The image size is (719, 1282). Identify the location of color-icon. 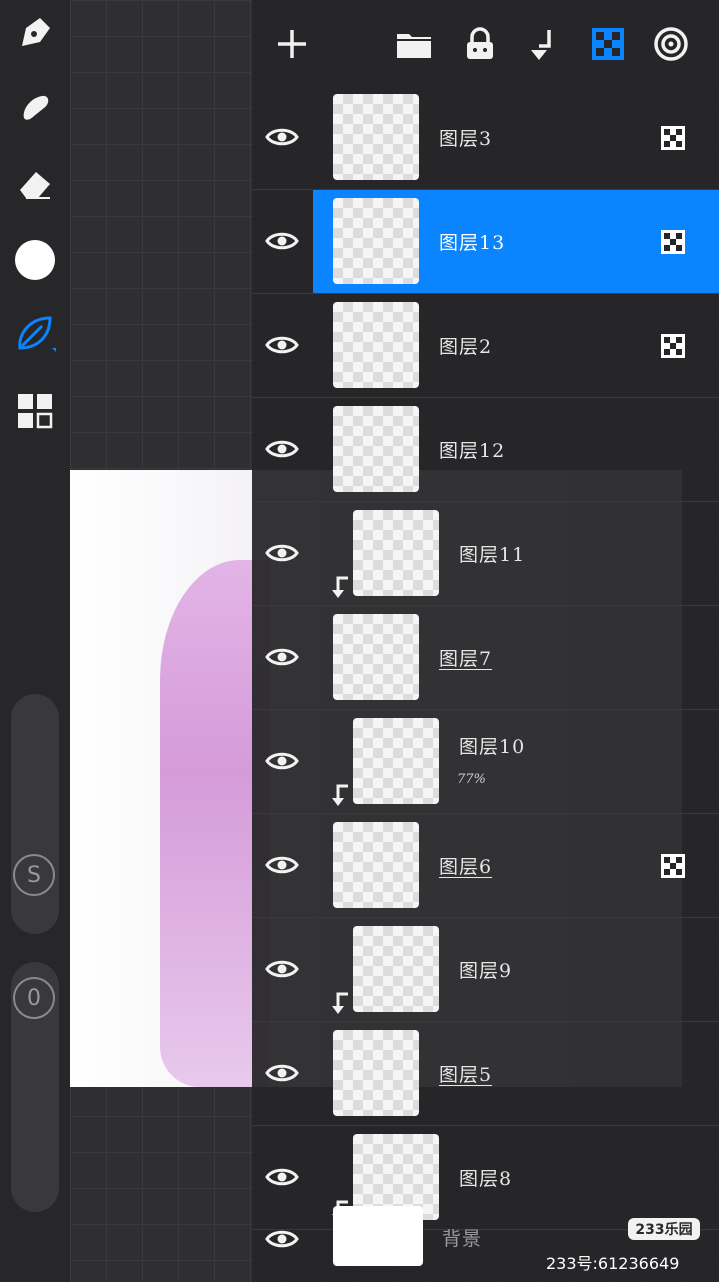
(35, 260).